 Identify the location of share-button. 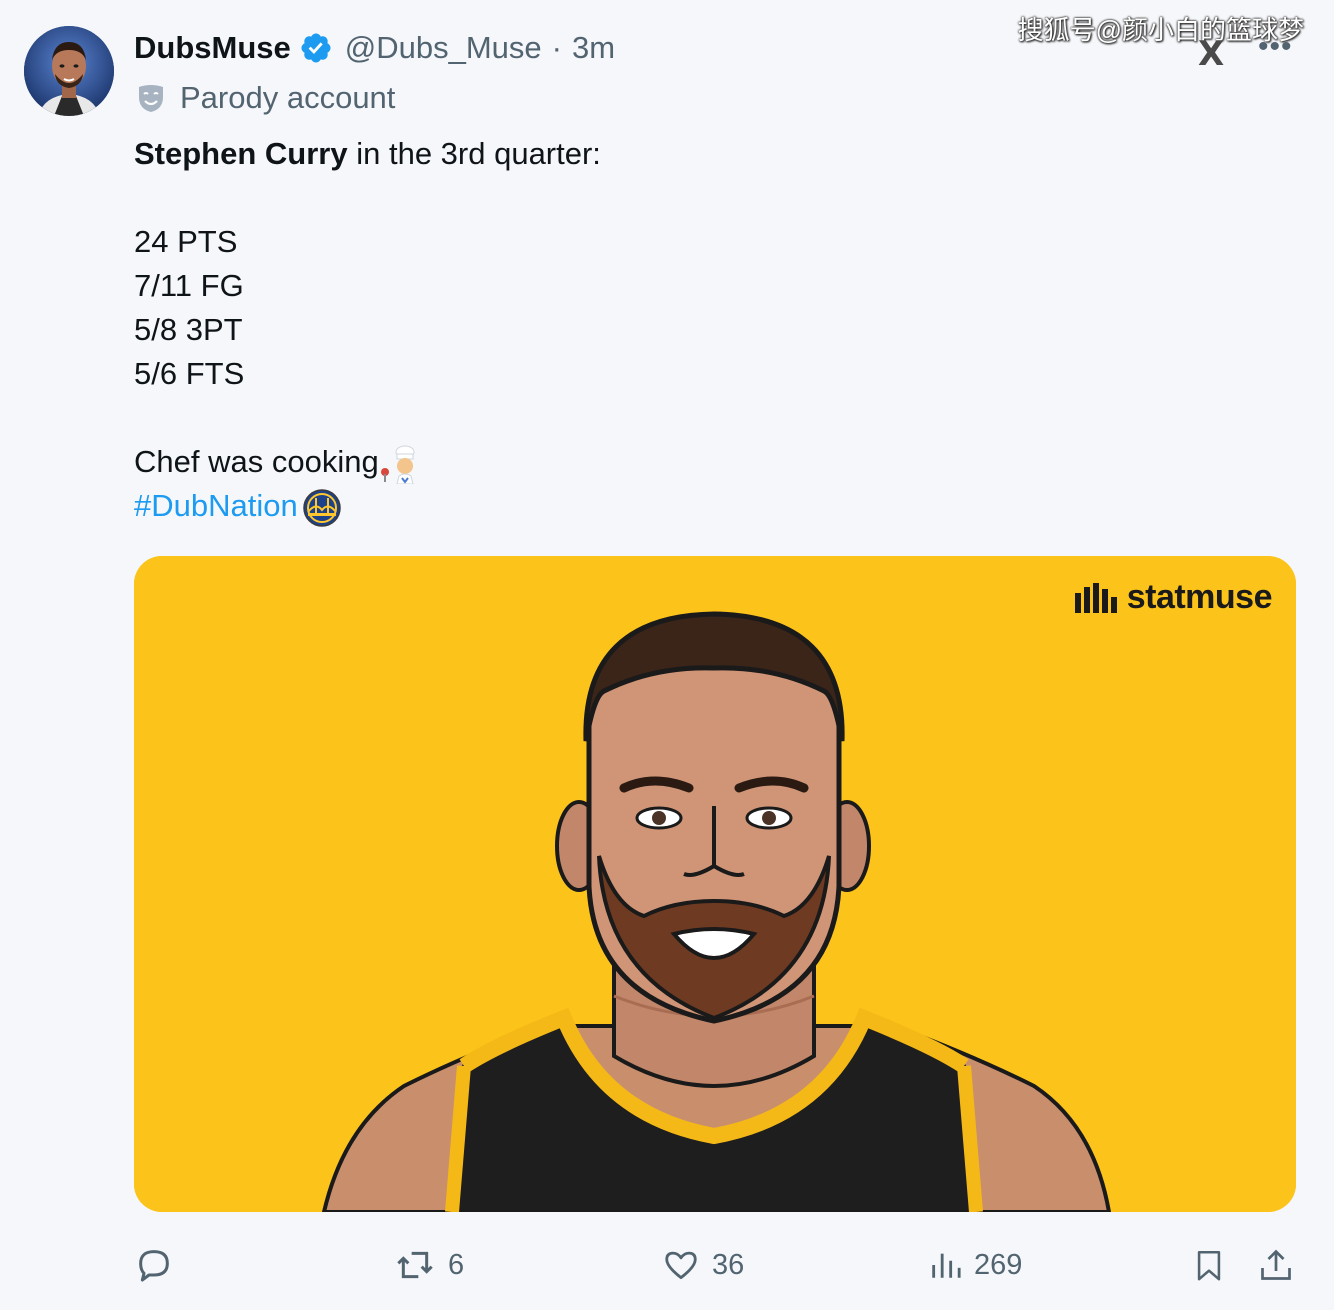
(1282, 1265).